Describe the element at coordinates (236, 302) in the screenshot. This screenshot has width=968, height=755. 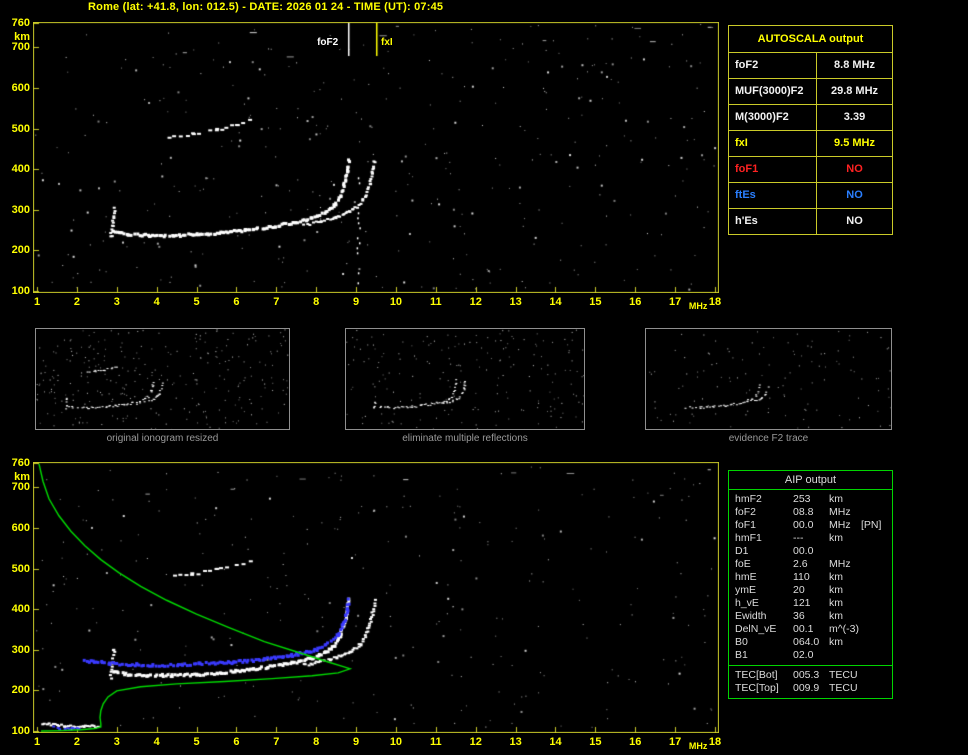
I see `x-axis-tick-label: 6` at that location.